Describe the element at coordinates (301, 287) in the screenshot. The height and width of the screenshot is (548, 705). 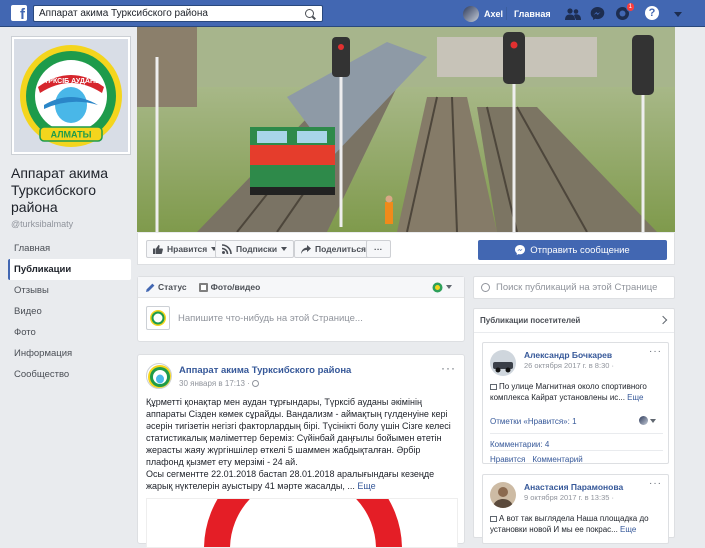
I see `composer-tabs: Статус Фото/видео` at that location.